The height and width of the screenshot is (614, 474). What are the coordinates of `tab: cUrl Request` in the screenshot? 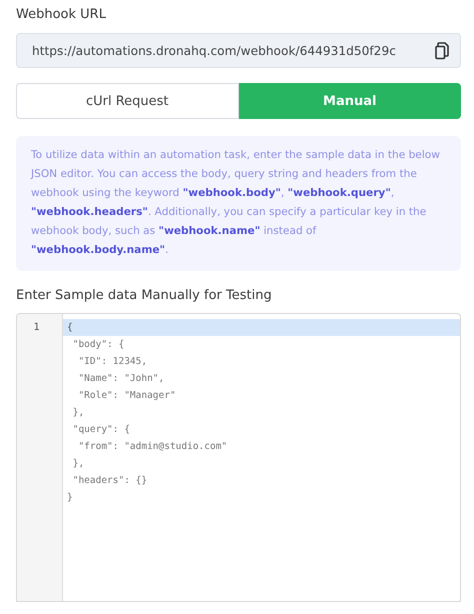 It's located at (127, 101).